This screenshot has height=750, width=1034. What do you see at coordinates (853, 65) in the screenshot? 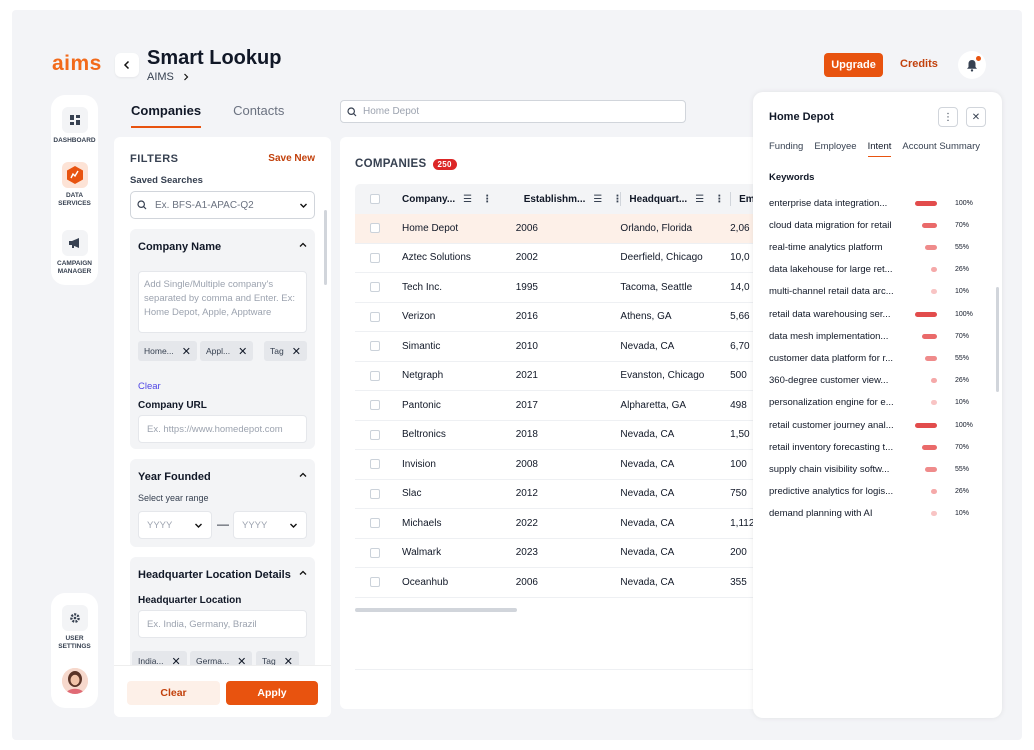
I see `upgrade-button: Upgrade` at bounding box center [853, 65].